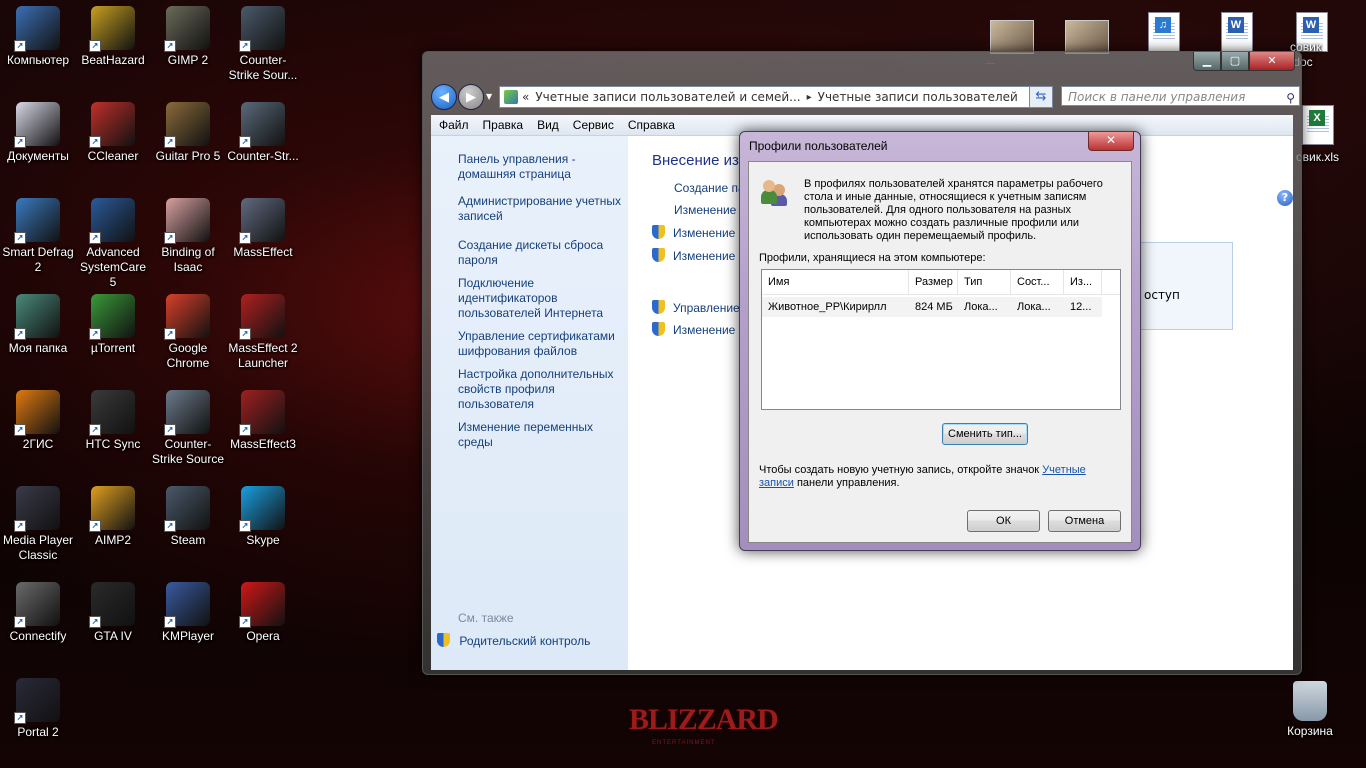  Describe the element at coordinates (1290, 98) in the screenshot. I see `search-icon: ⚲` at that location.